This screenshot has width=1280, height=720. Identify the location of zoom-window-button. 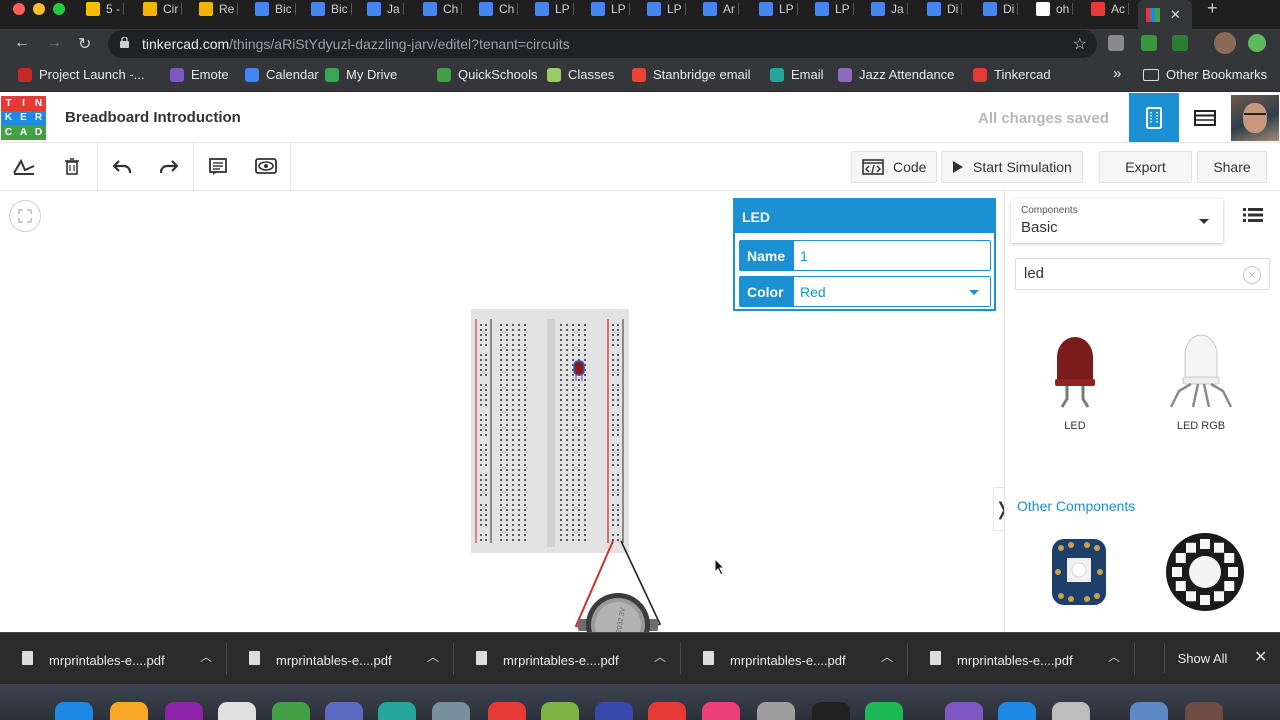
(59, 9).